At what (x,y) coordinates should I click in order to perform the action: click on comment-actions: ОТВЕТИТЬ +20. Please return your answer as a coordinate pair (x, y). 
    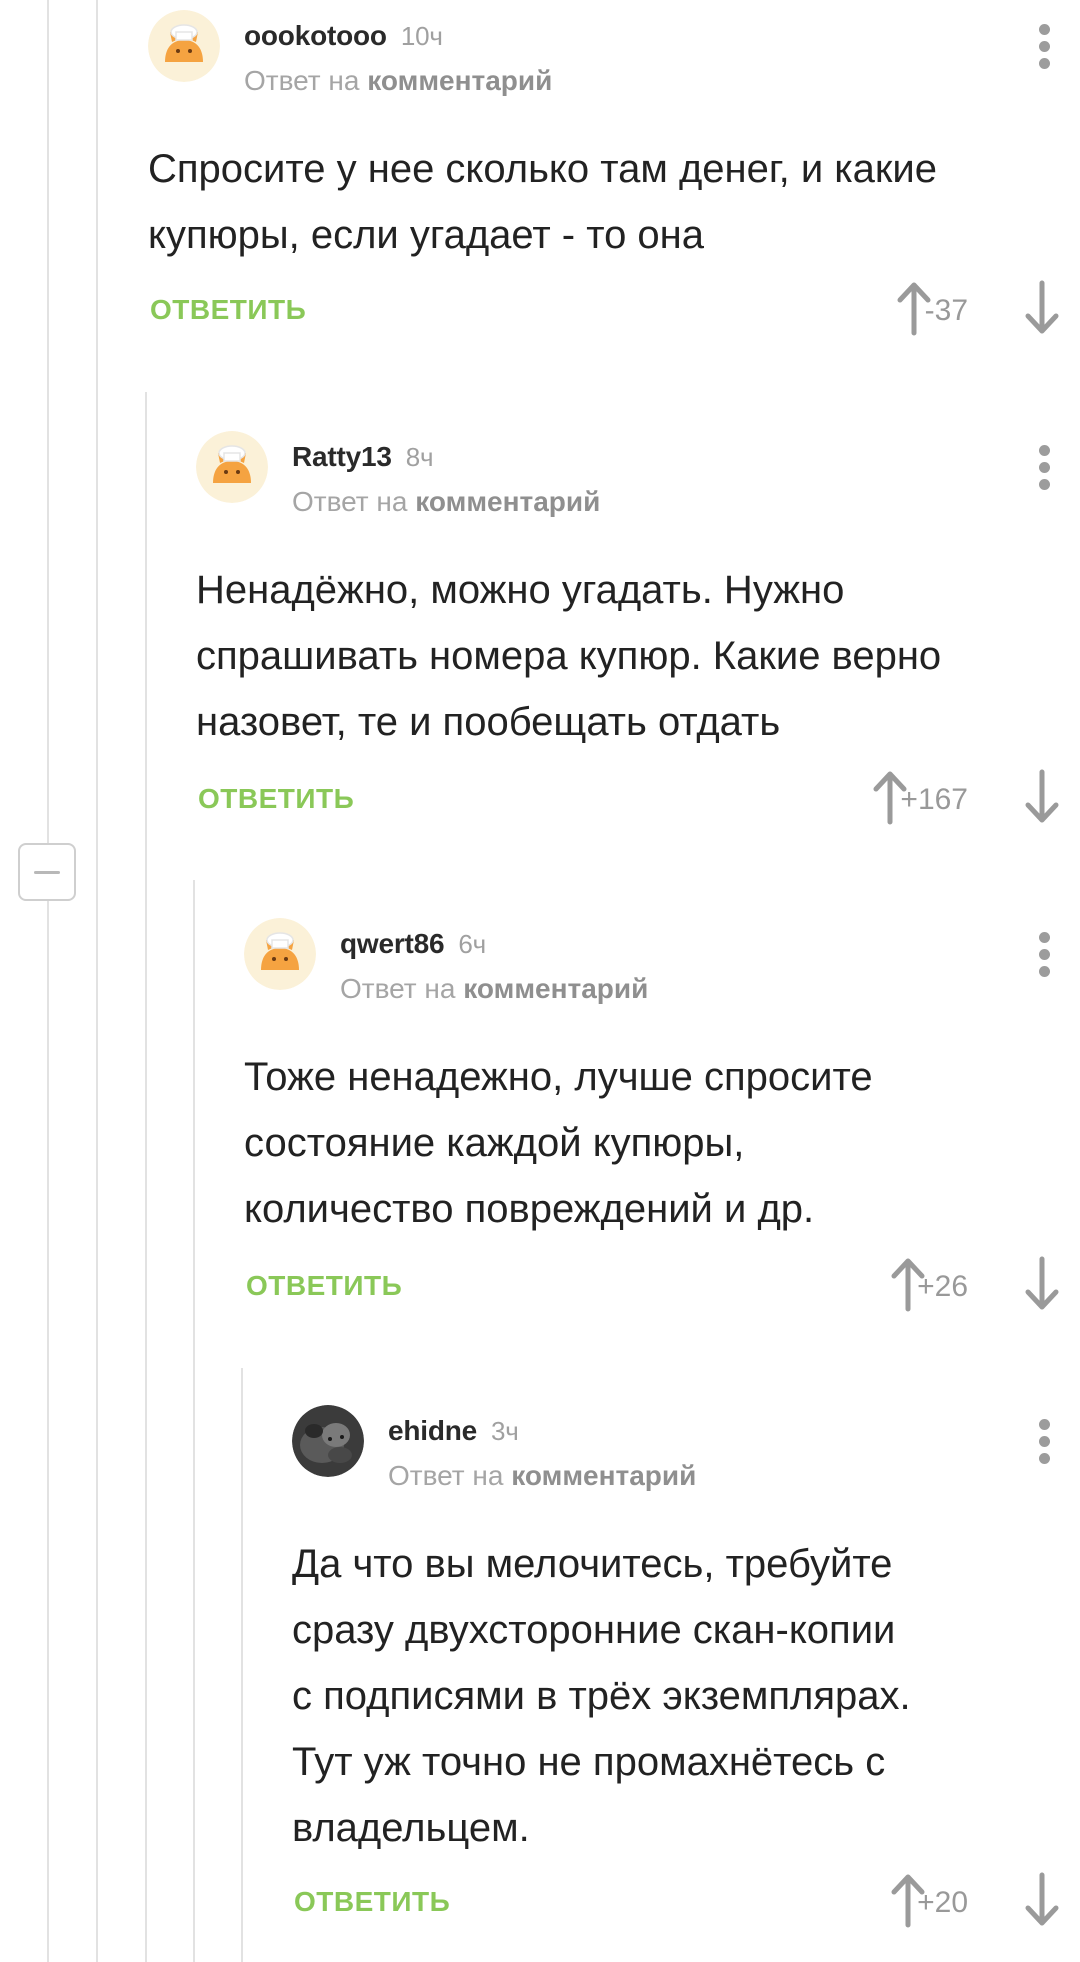
    Looking at the image, I should click on (686, 1902).